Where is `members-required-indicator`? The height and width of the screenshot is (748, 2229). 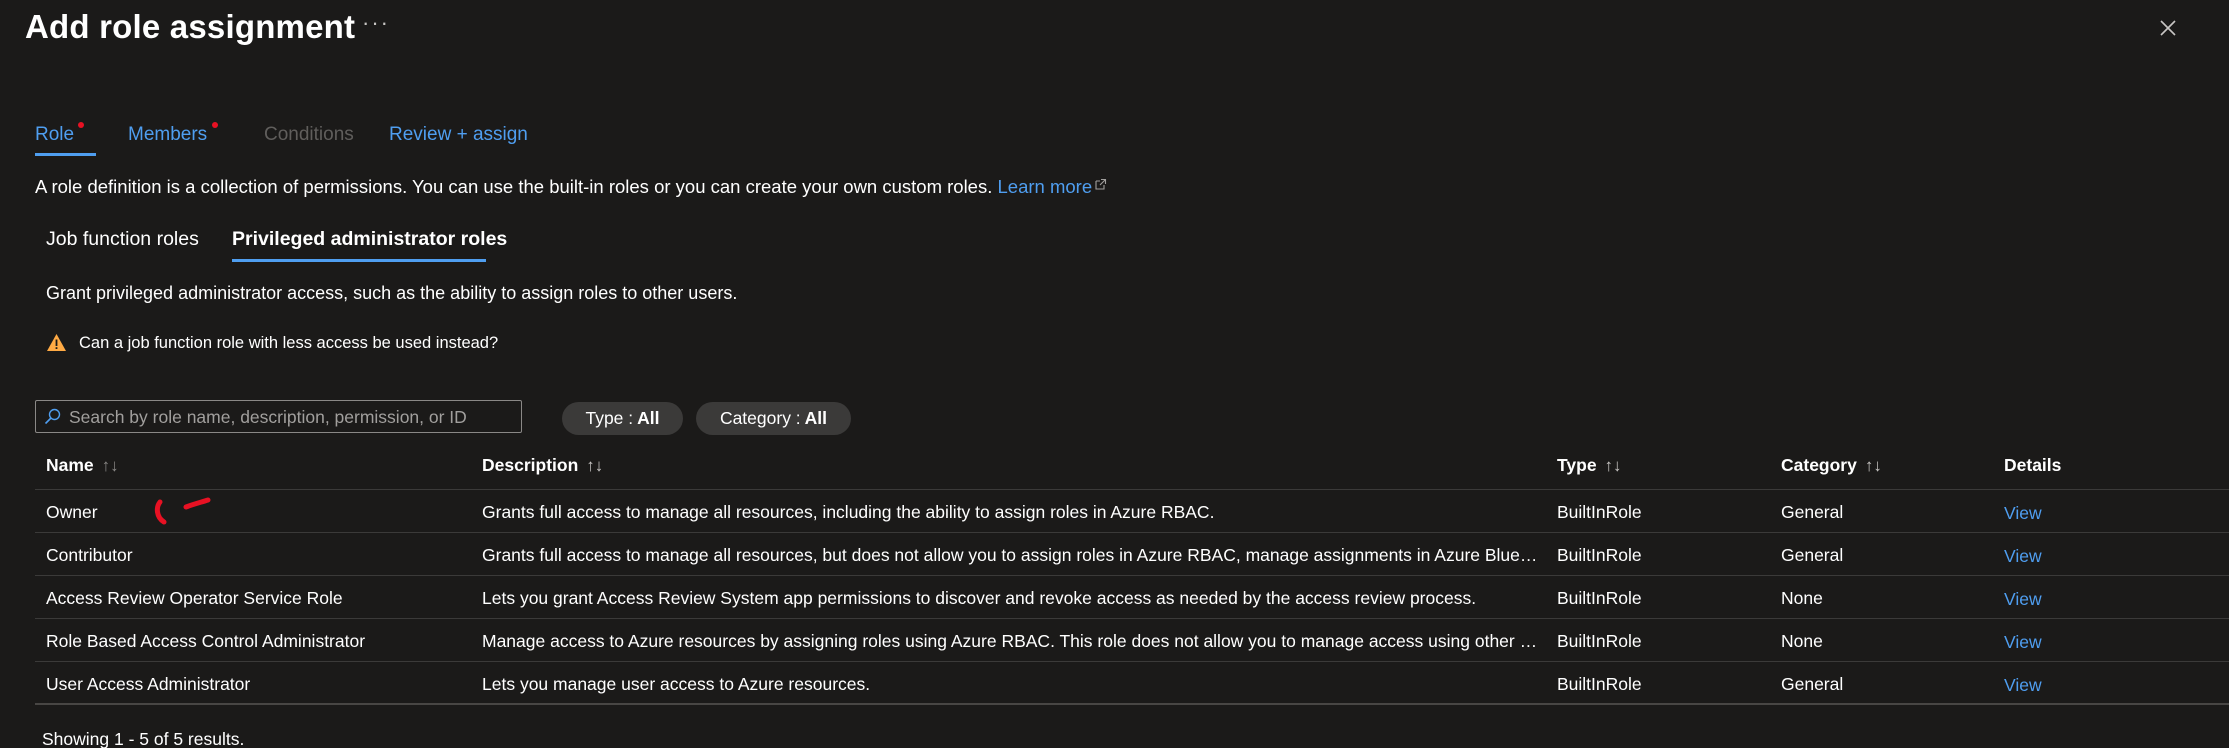 members-required-indicator is located at coordinates (215, 125).